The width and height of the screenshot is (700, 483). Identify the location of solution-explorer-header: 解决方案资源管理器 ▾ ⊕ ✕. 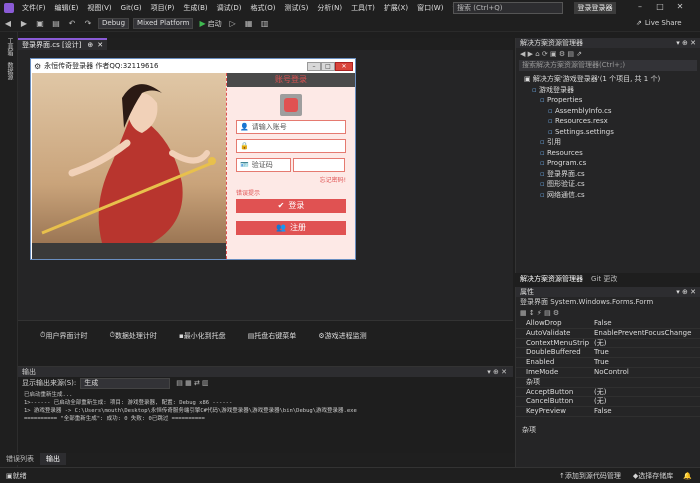
(608, 43).